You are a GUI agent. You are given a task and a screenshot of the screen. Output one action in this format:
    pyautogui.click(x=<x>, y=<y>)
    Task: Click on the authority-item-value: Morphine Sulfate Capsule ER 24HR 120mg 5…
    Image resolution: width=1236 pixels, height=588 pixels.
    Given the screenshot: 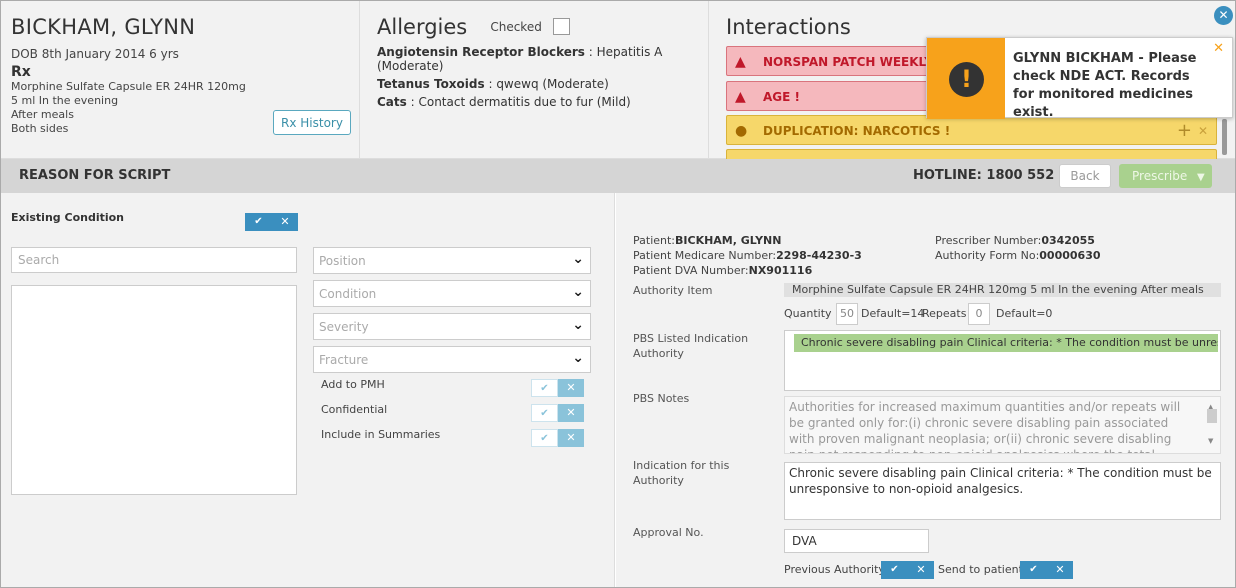 What is the action you would take?
    pyautogui.click(x=1002, y=290)
    